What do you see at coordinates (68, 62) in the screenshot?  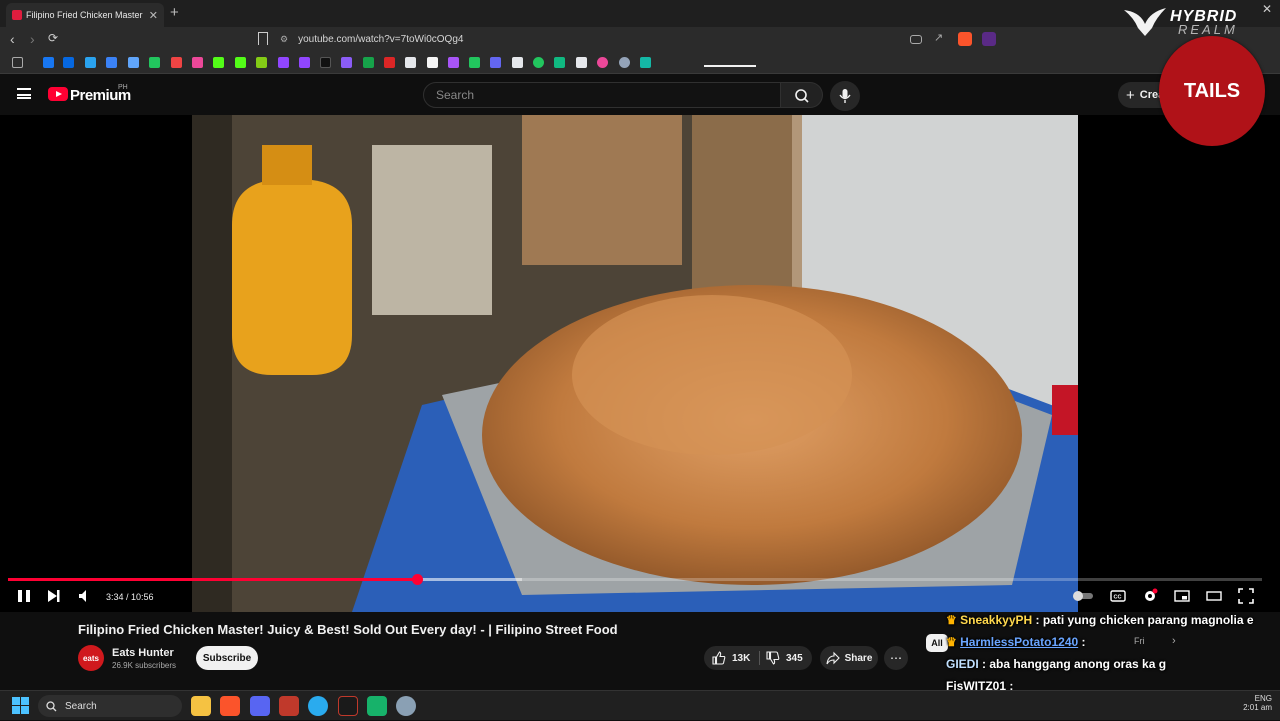 I see `bookmark-meta-icon` at bounding box center [68, 62].